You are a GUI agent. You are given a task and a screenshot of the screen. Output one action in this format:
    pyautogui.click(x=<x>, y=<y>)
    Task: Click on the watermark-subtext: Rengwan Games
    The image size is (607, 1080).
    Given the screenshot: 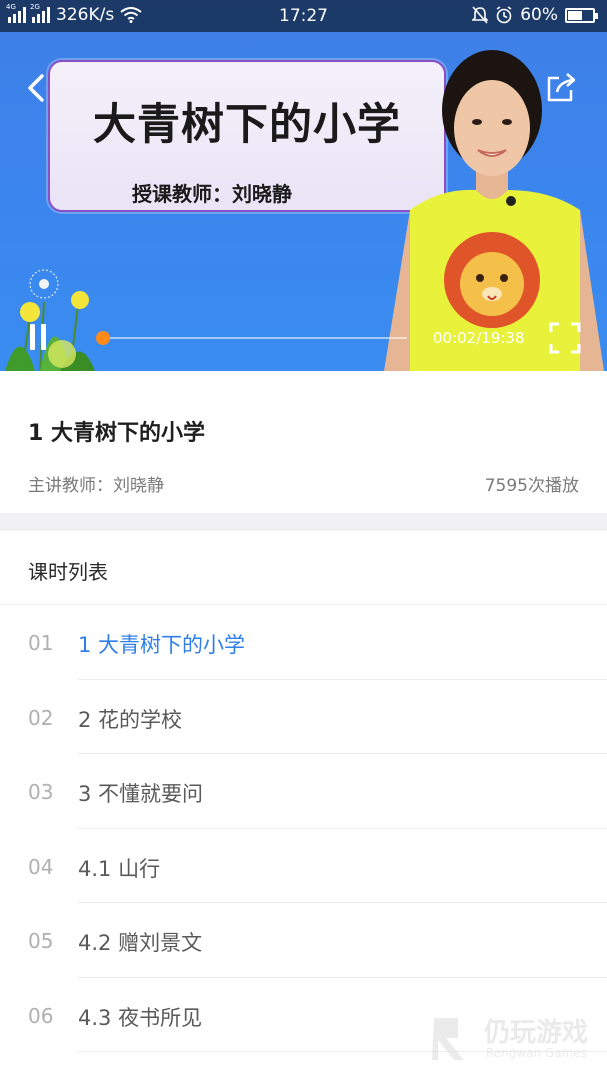 What is the action you would take?
    pyautogui.click(x=536, y=1053)
    